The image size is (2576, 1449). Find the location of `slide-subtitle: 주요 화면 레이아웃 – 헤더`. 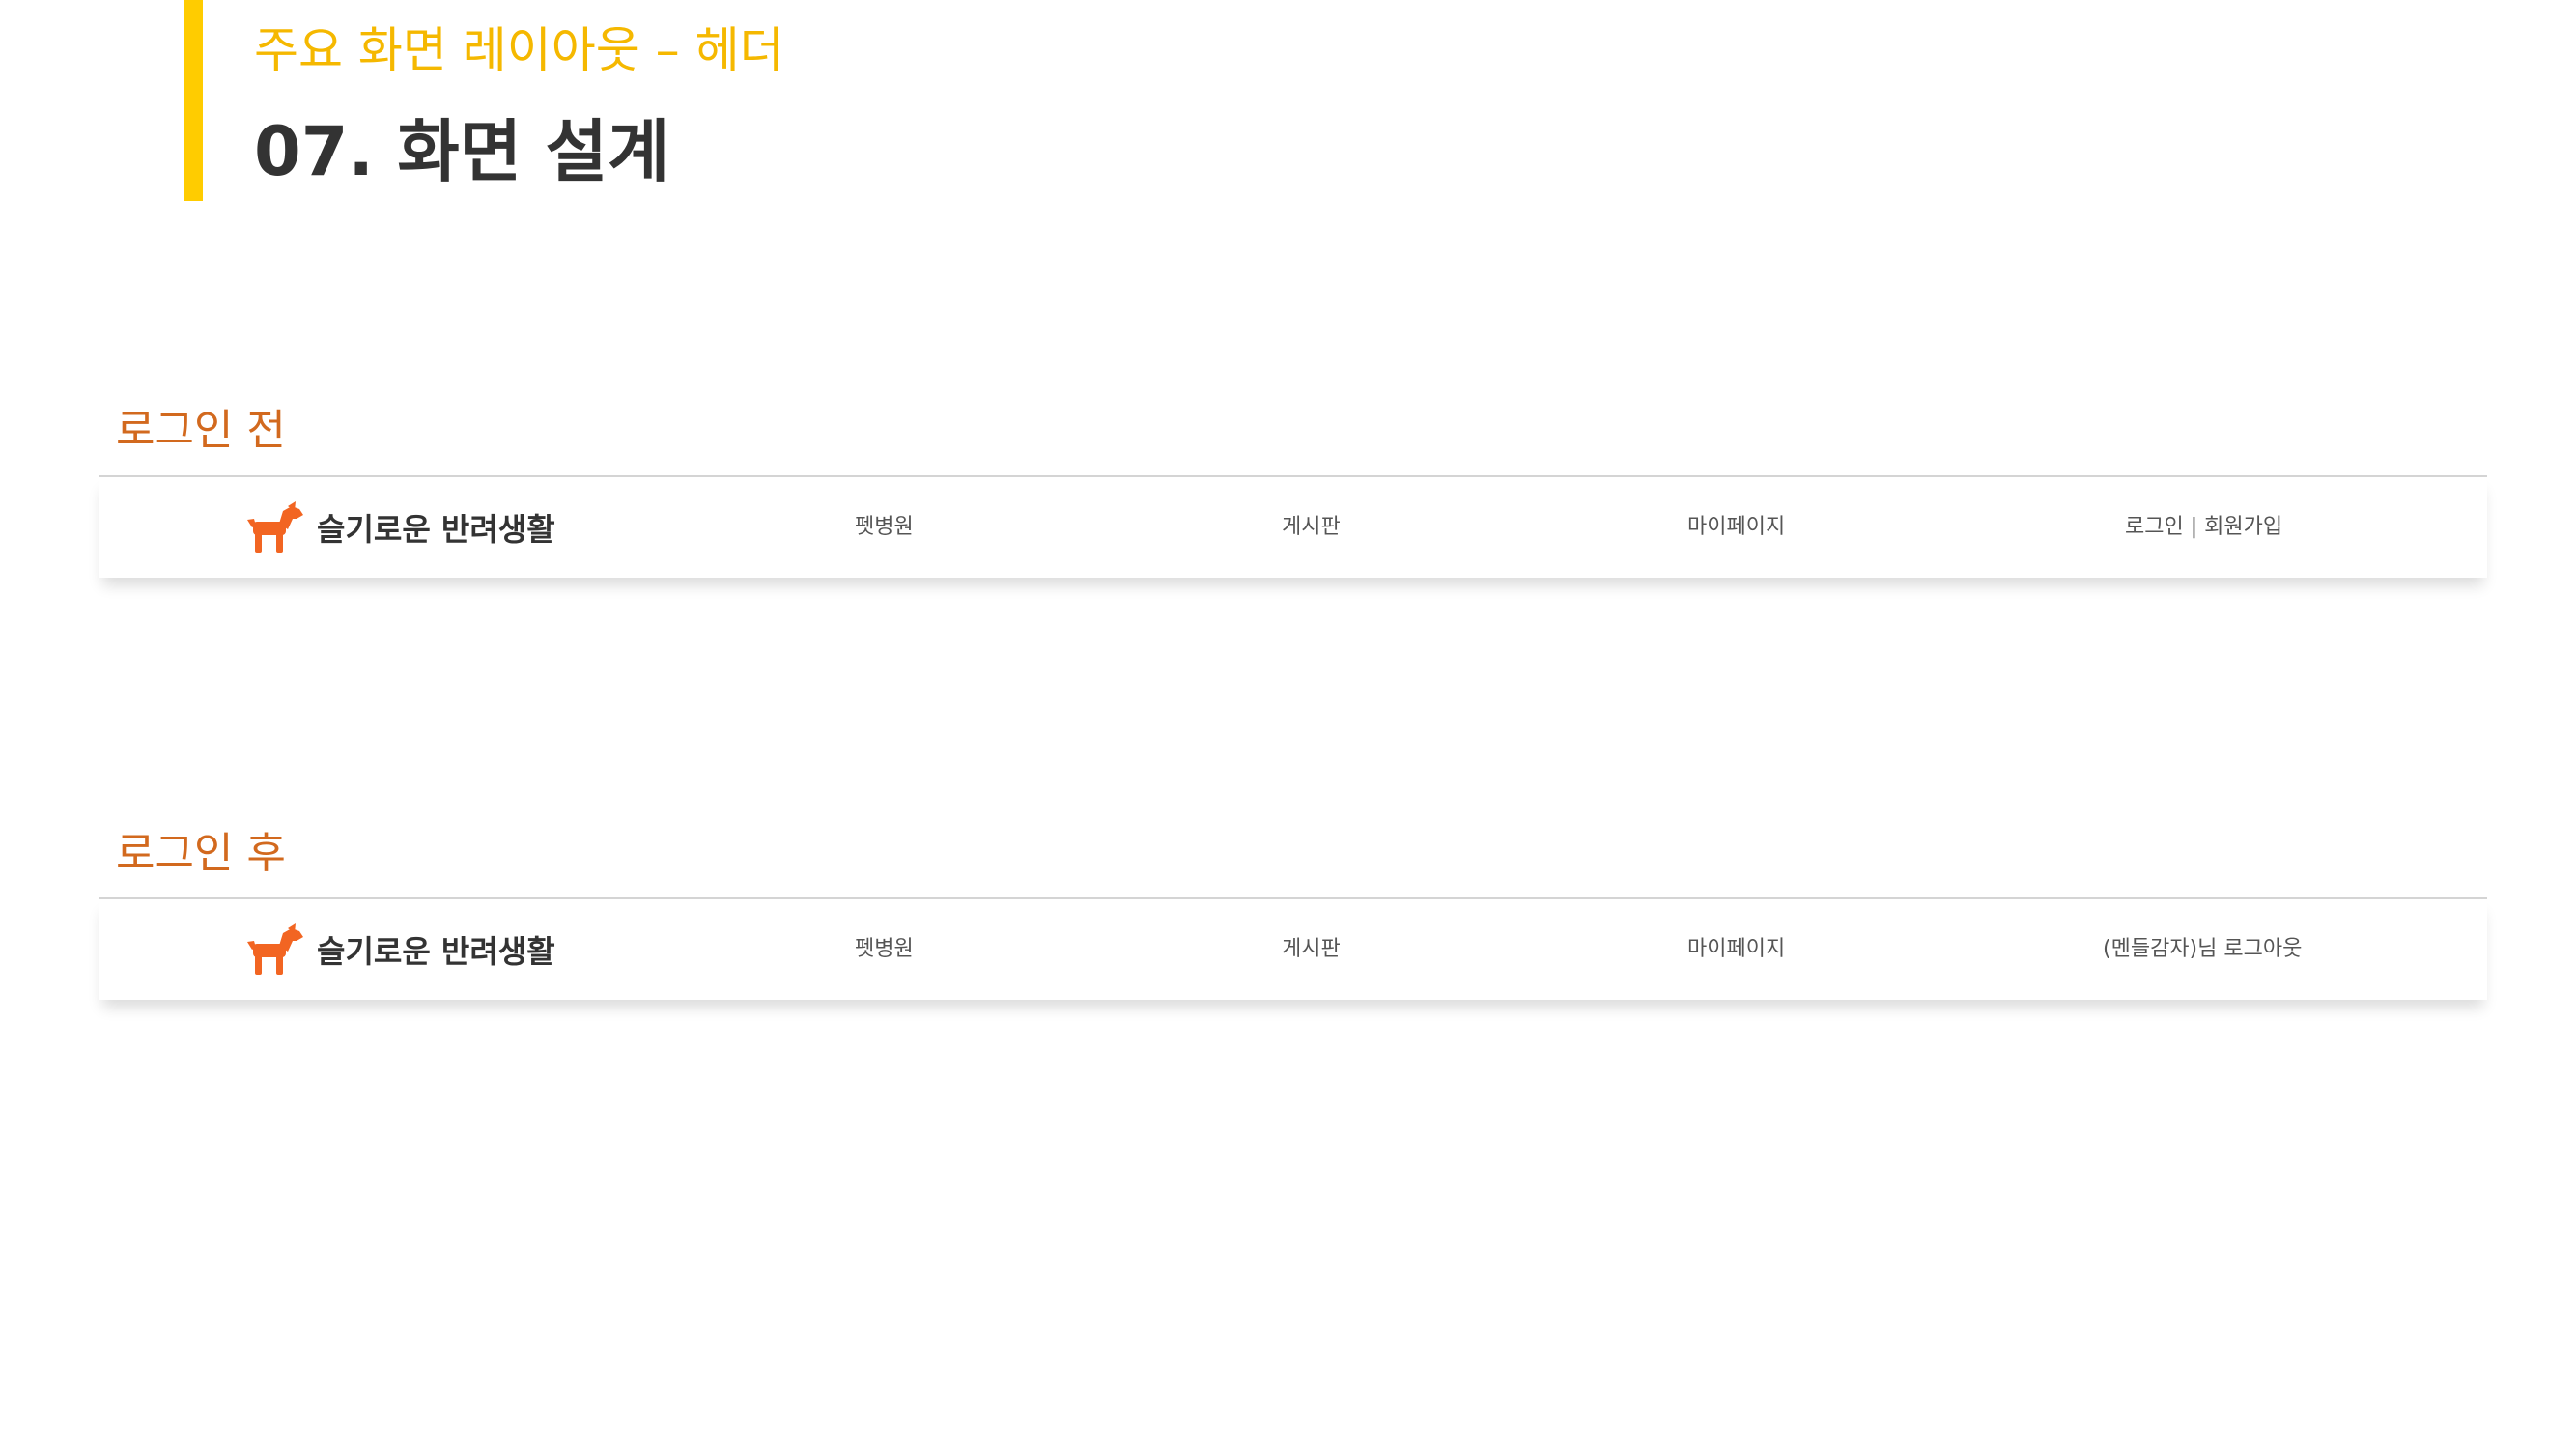

slide-subtitle: 주요 화면 레이아웃 – 헤더 is located at coordinates (519, 50).